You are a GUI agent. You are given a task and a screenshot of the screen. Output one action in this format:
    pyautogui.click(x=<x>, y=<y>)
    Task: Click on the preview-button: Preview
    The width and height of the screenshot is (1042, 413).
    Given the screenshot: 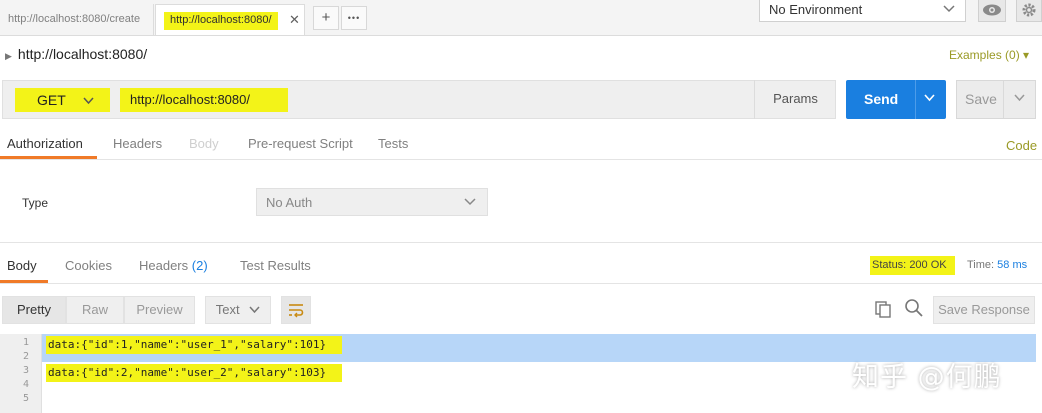 What is the action you would take?
    pyautogui.click(x=159, y=310)
    